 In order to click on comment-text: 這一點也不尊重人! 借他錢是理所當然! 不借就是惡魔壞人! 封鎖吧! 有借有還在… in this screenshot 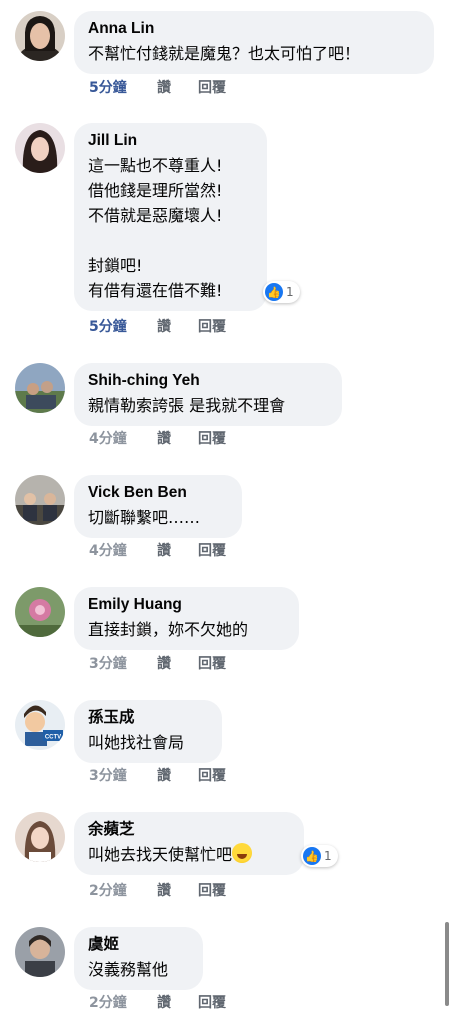, I will do `click(155, 228)`.